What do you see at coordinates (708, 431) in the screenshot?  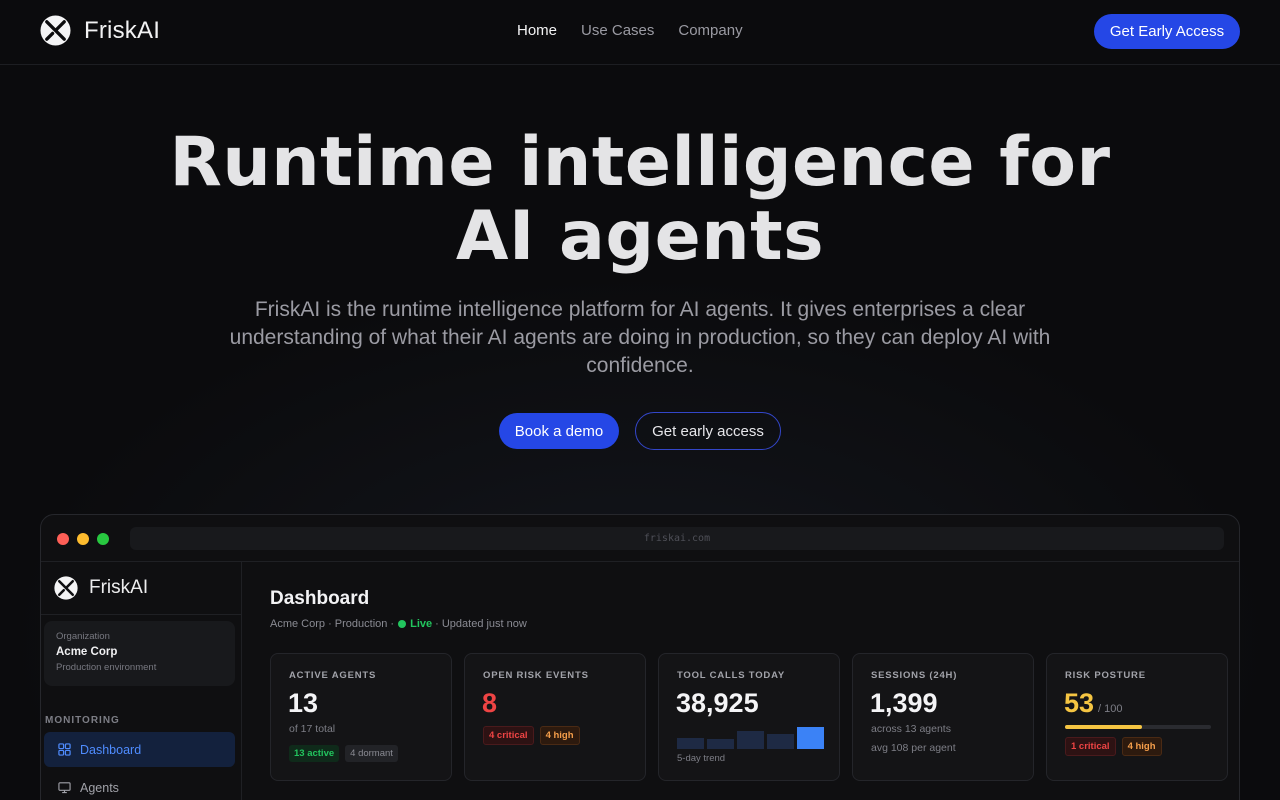 I see `get-early-access-outline-button: Get early access` at bounding box center [708, 431].